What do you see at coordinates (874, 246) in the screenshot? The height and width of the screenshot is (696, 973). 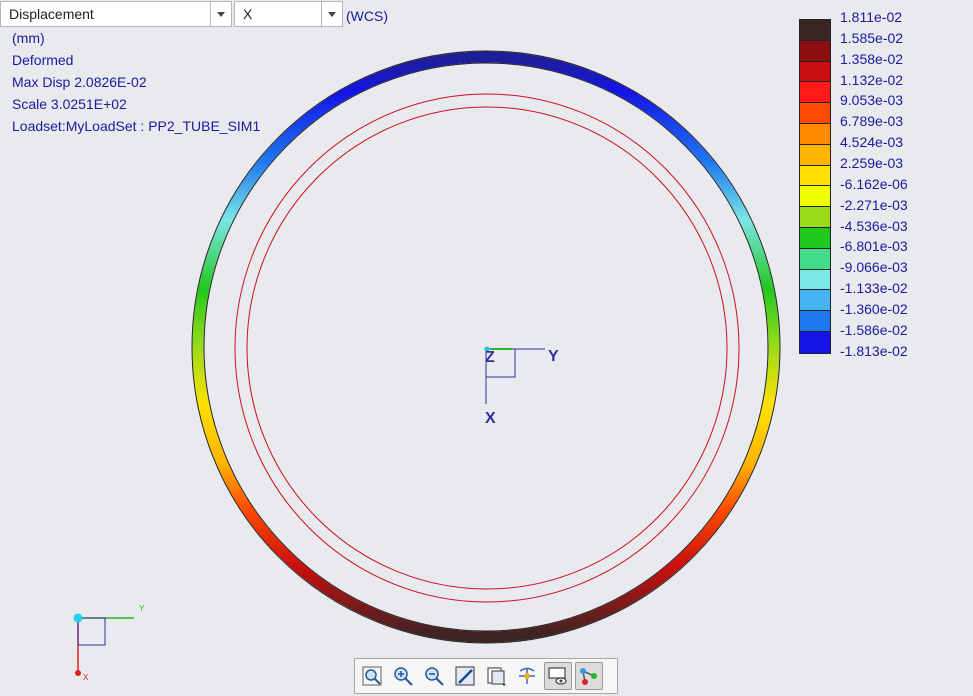 I see `legend-value-label: -6.801e-03` at bounding box center [874, 246].